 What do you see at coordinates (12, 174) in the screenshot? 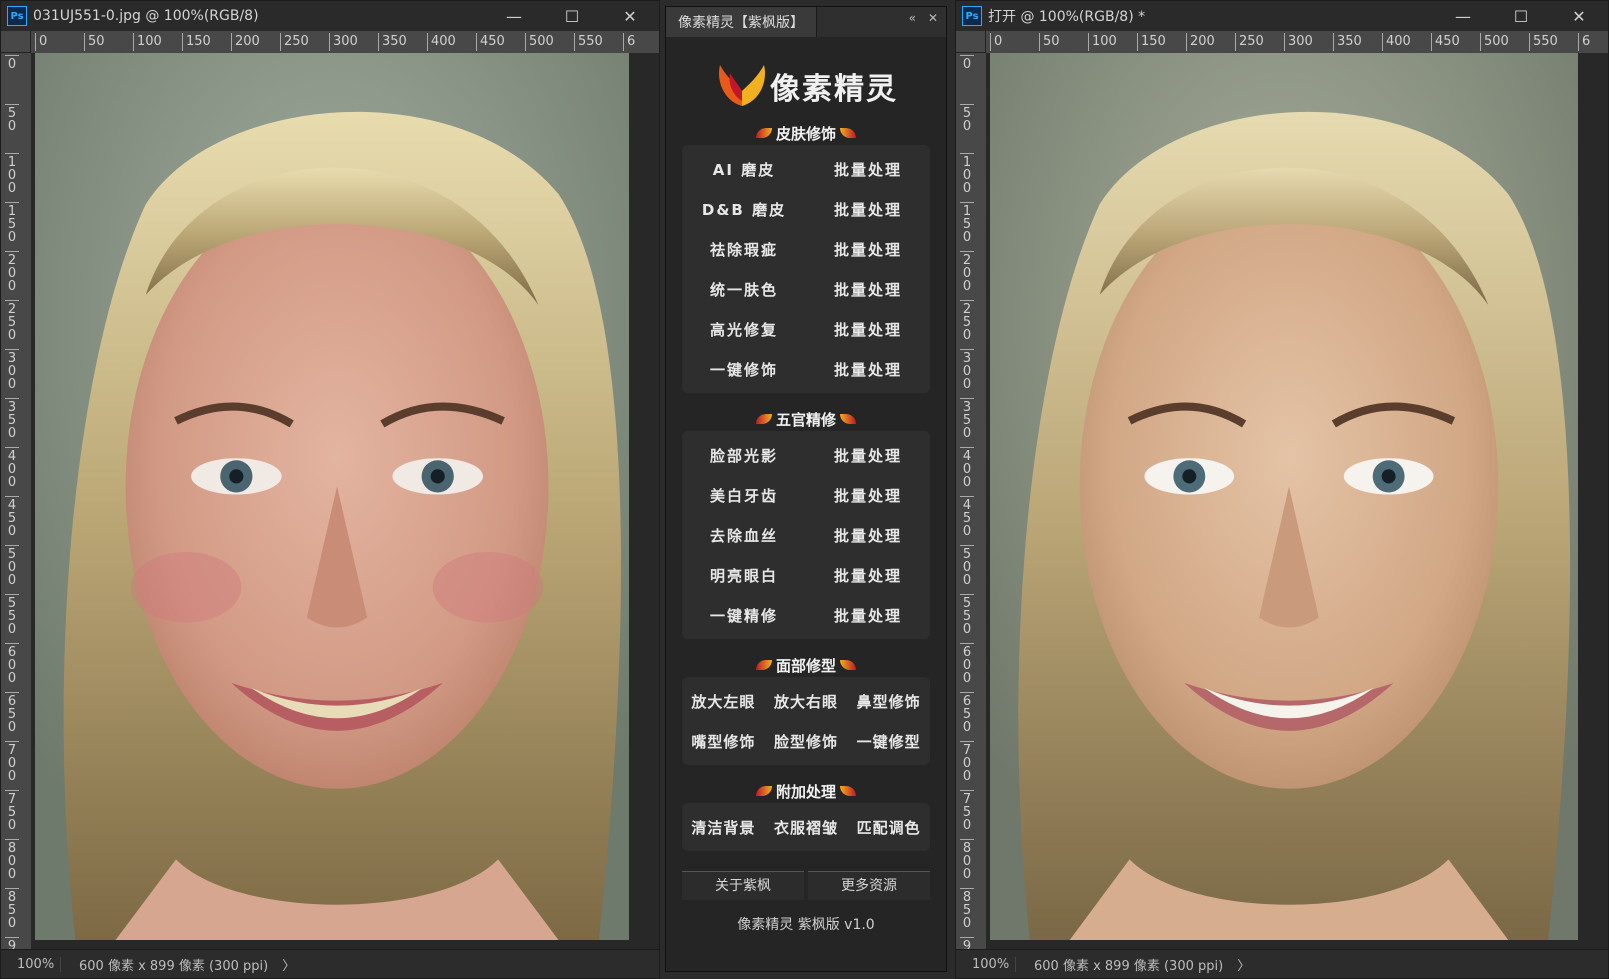
I see `ruler-tick: 1 0 0` at bounding box center [12, 174].